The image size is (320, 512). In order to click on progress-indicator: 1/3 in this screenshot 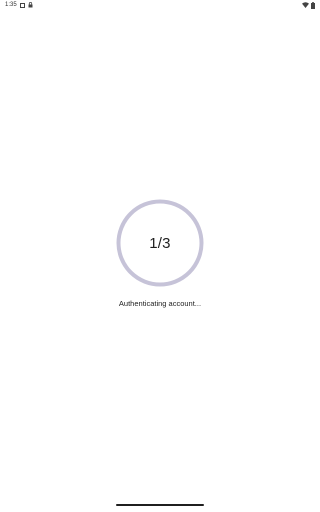, I will do `click(160, 243)`.